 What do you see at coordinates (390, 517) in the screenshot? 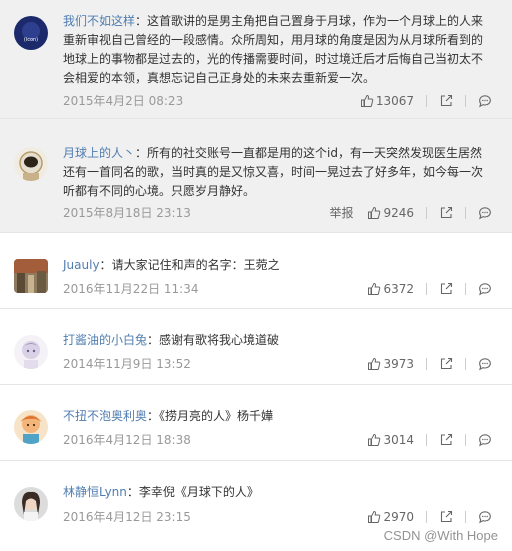
I see `like-button: 2970` at bounding box center [390, 517].